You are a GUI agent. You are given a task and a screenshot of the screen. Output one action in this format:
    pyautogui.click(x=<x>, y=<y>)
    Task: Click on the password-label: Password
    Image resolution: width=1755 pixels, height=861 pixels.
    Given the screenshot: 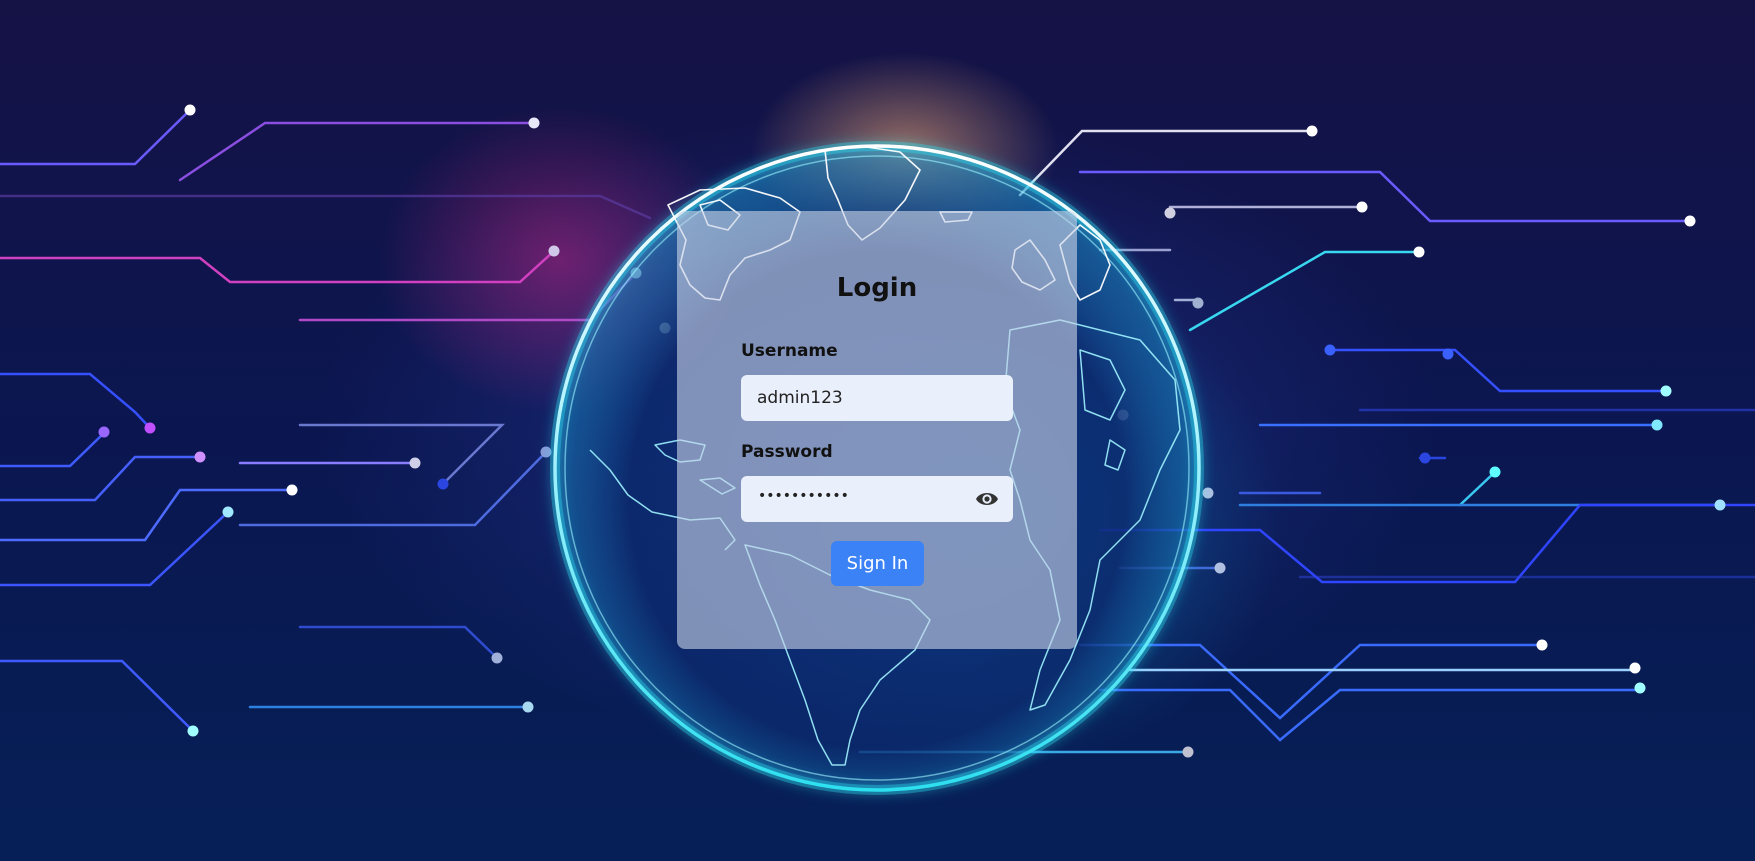 What is the action you would take?
    pyautogui.click(x=787, y=452)
    